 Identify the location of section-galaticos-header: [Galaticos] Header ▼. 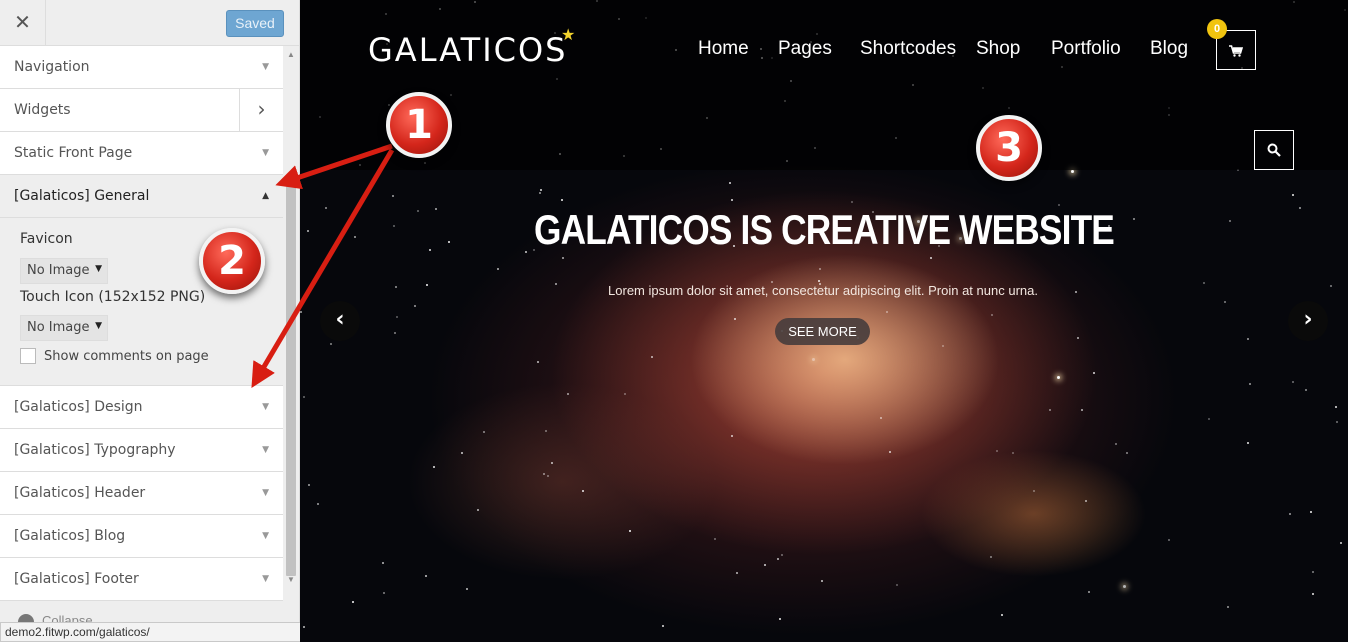
(141, 493).